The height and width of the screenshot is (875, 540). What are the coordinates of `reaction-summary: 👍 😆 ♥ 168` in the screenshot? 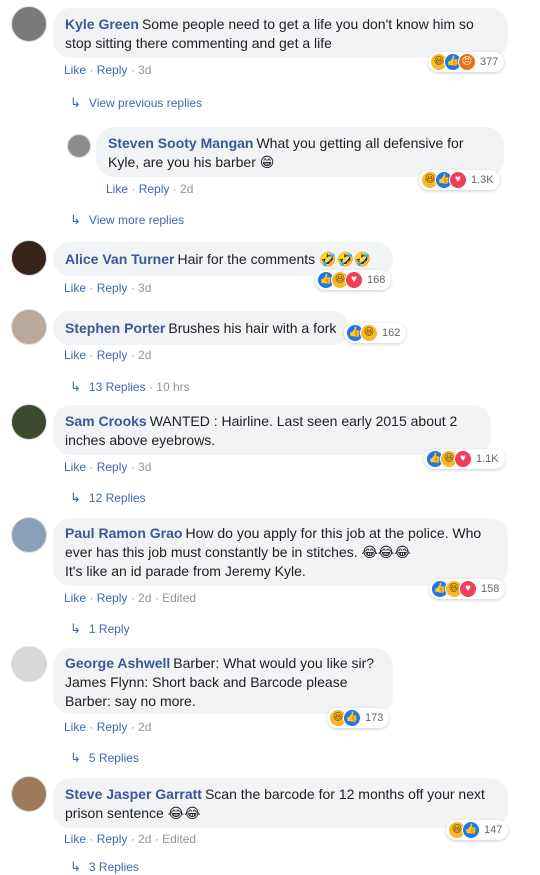 It's located at (353, 280).